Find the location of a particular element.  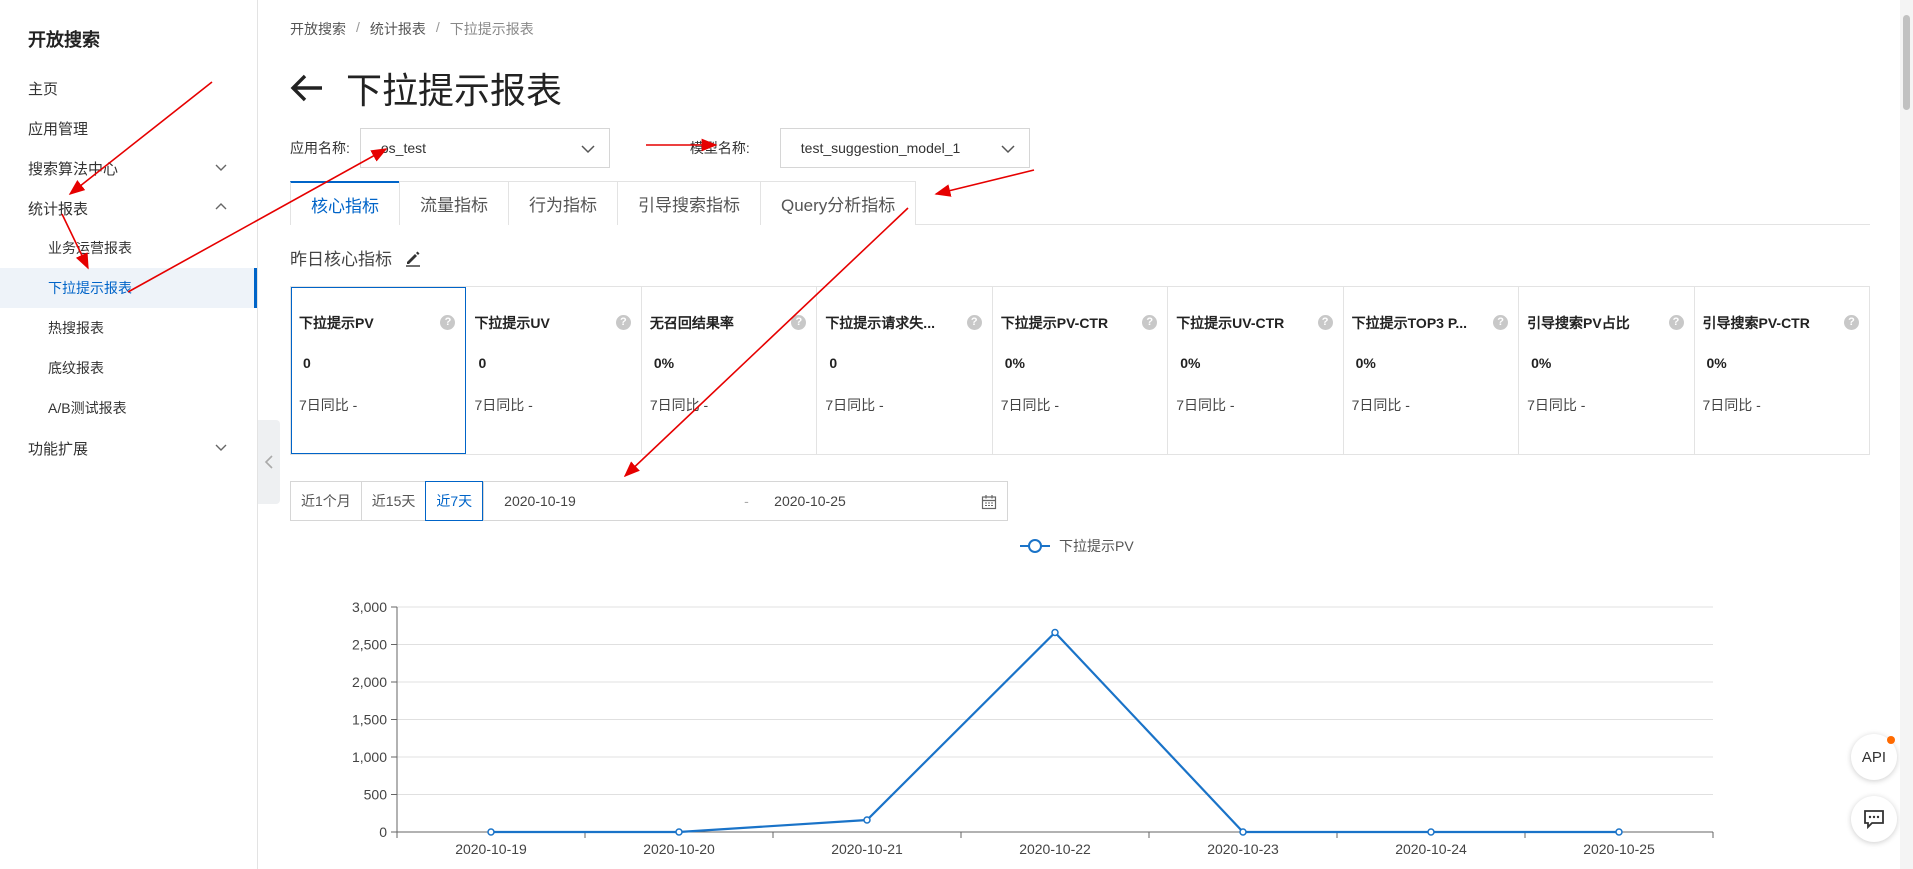

sidebar-item-label: A/B测试报表 is located at coordinates (87, 408).